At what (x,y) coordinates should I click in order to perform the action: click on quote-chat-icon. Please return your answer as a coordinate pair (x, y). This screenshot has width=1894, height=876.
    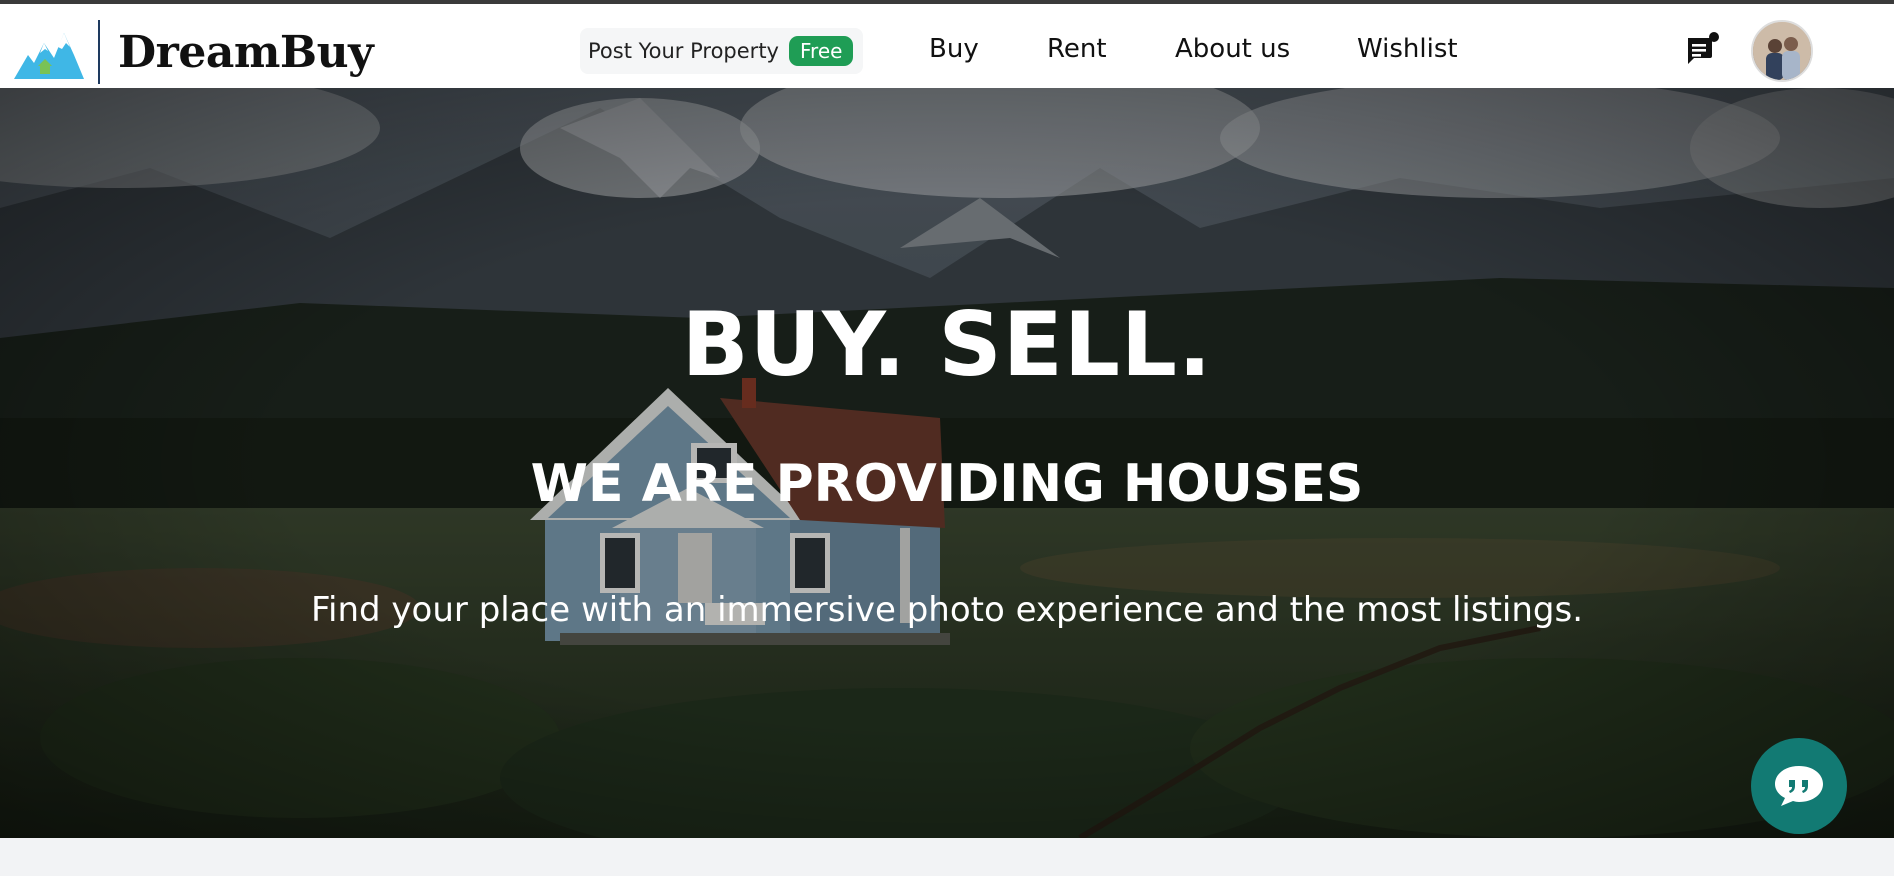
    Looking at the image, I should click on (1799, 786).